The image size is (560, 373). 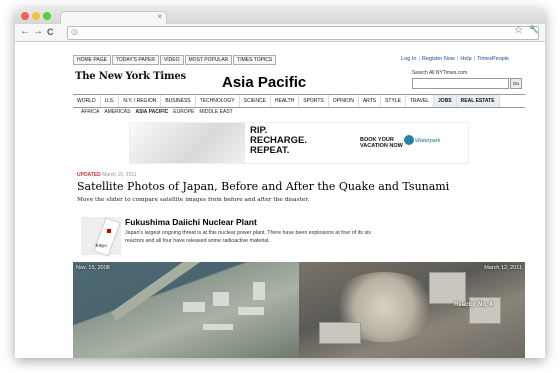 What do you see at coordinates (87, 101) in the screenshot?
I see `section-world: WORLD` at bounding box center [87, 101].